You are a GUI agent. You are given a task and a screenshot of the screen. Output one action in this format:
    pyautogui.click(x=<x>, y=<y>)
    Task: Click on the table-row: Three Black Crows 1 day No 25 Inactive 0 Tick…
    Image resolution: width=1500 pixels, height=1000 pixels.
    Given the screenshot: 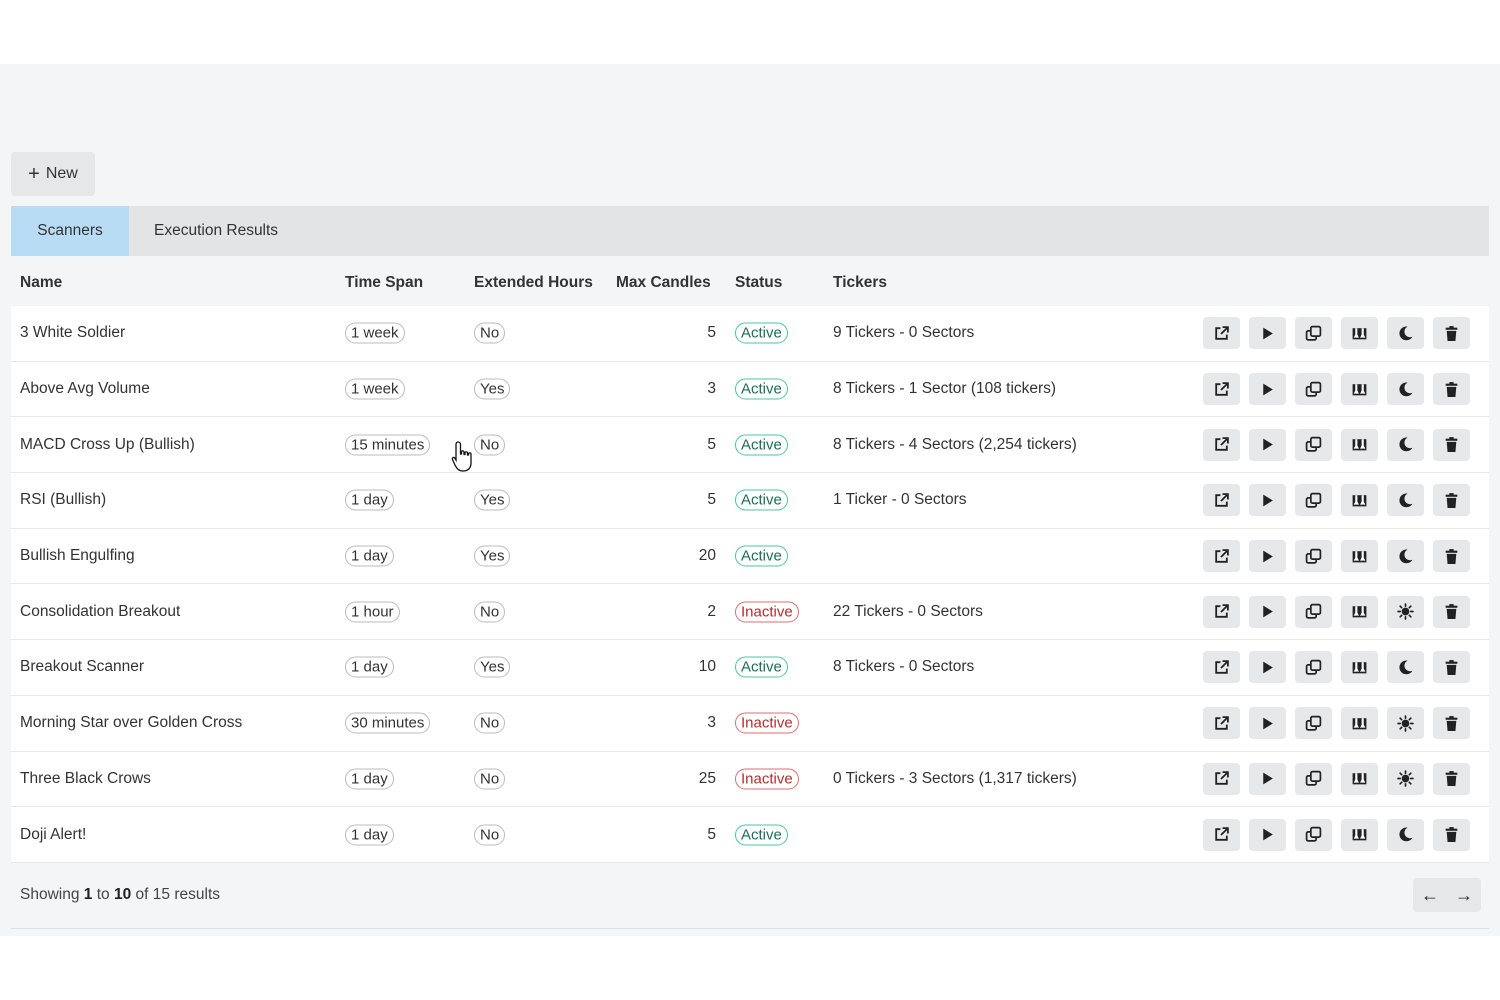 What is the action you would take?
    pyautogui.click(x=750, y=780)
    